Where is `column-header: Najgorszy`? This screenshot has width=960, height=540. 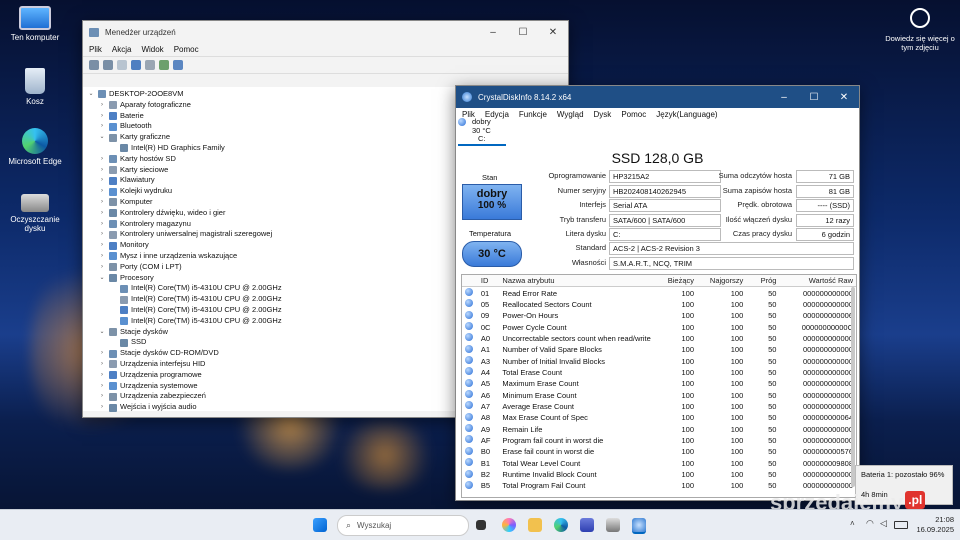
column-header: Najgorszy is located at coordinates (722, 281).